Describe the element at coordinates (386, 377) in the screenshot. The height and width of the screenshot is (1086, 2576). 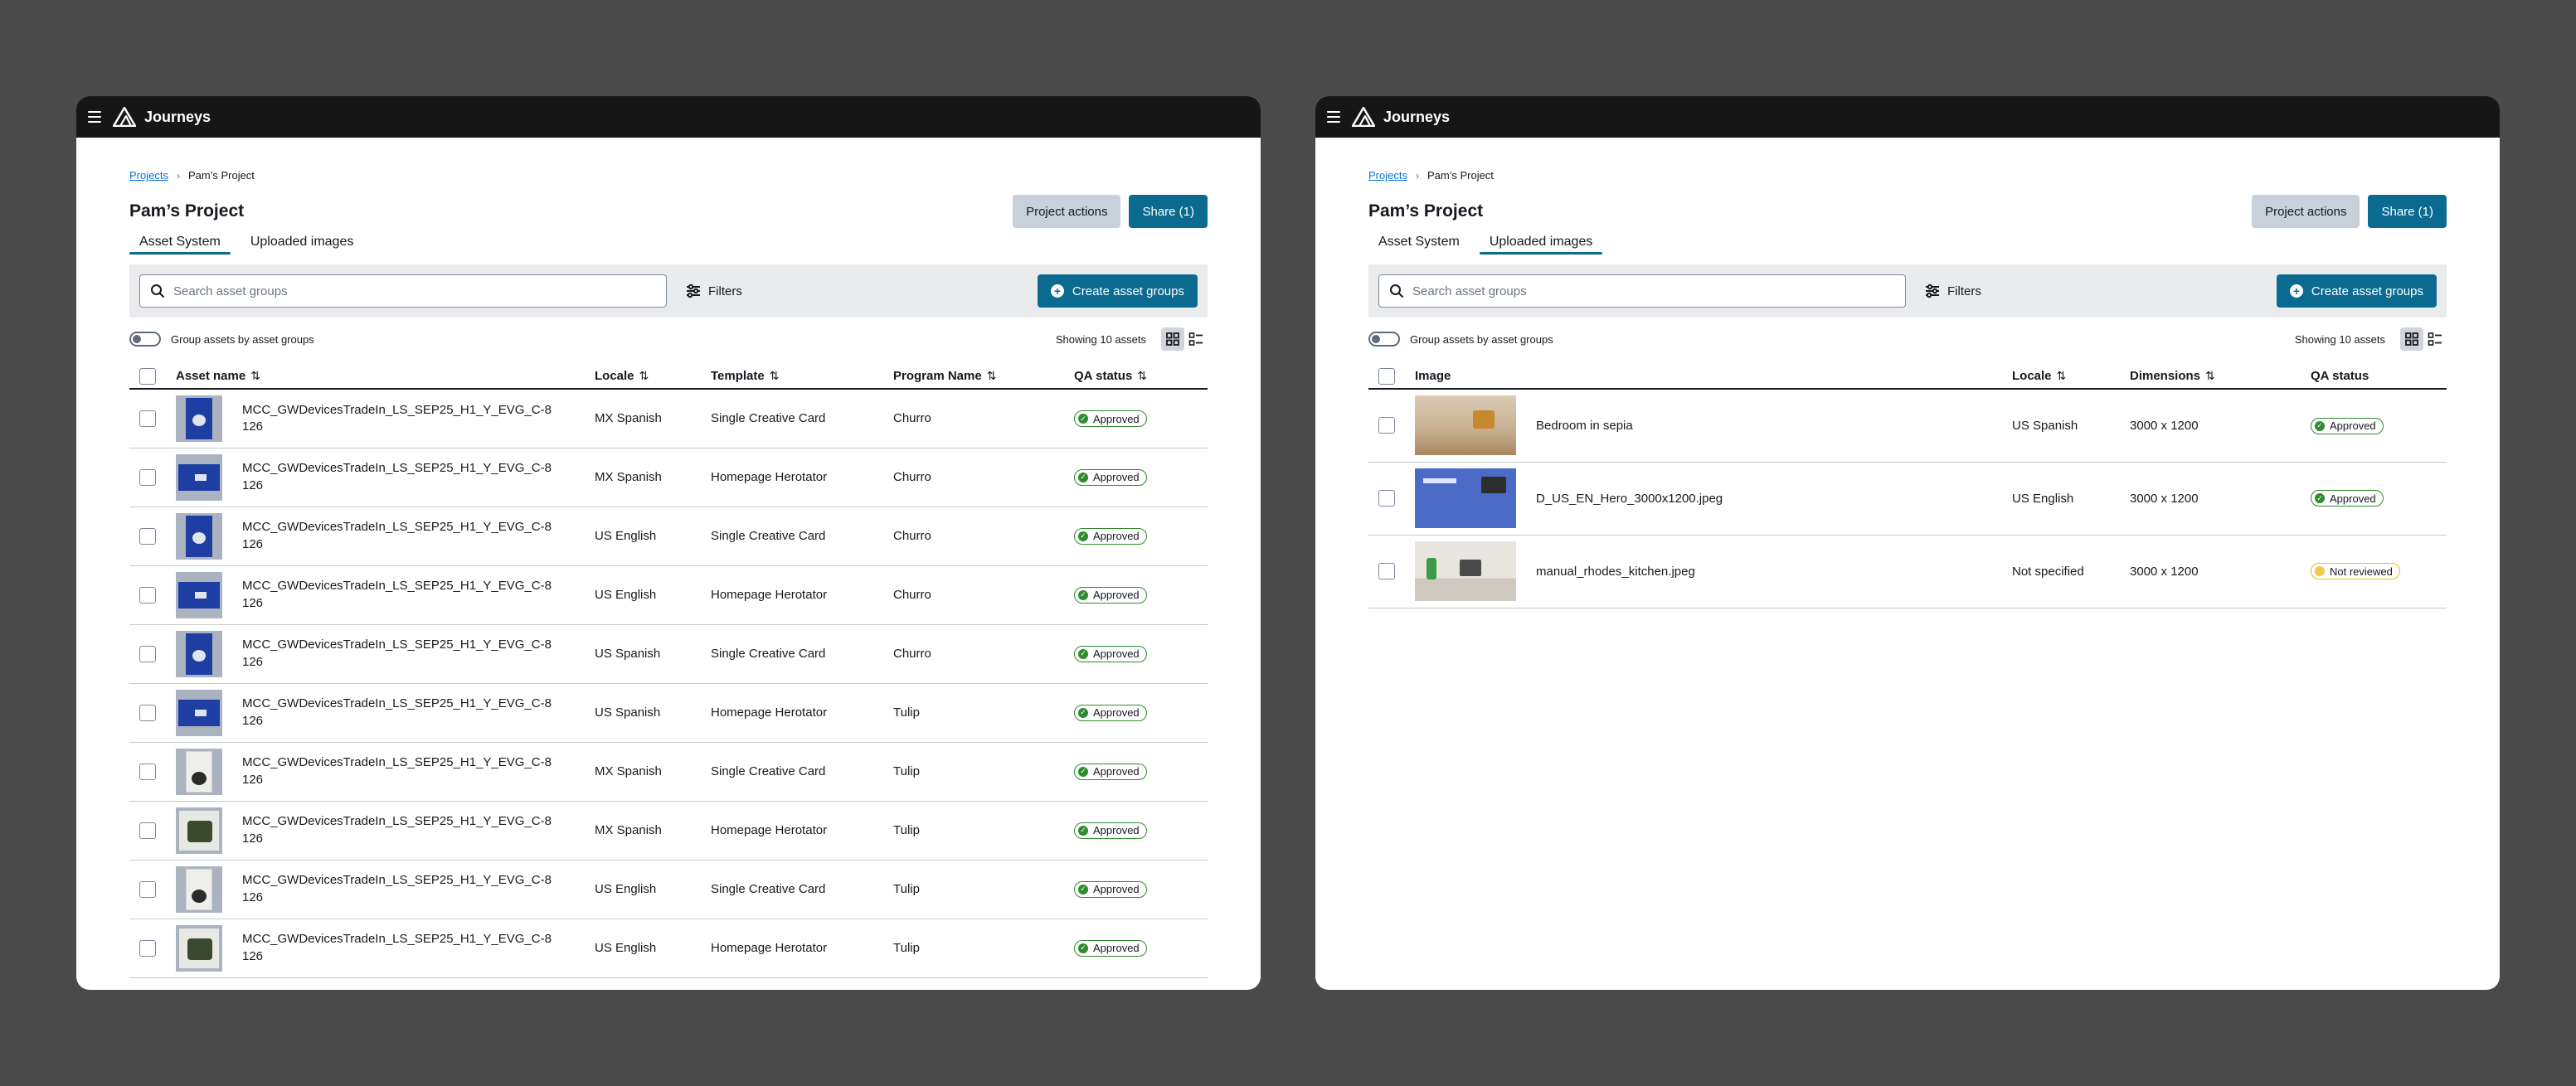
I see `column-asset-name: Asset name ⇅` at that location.